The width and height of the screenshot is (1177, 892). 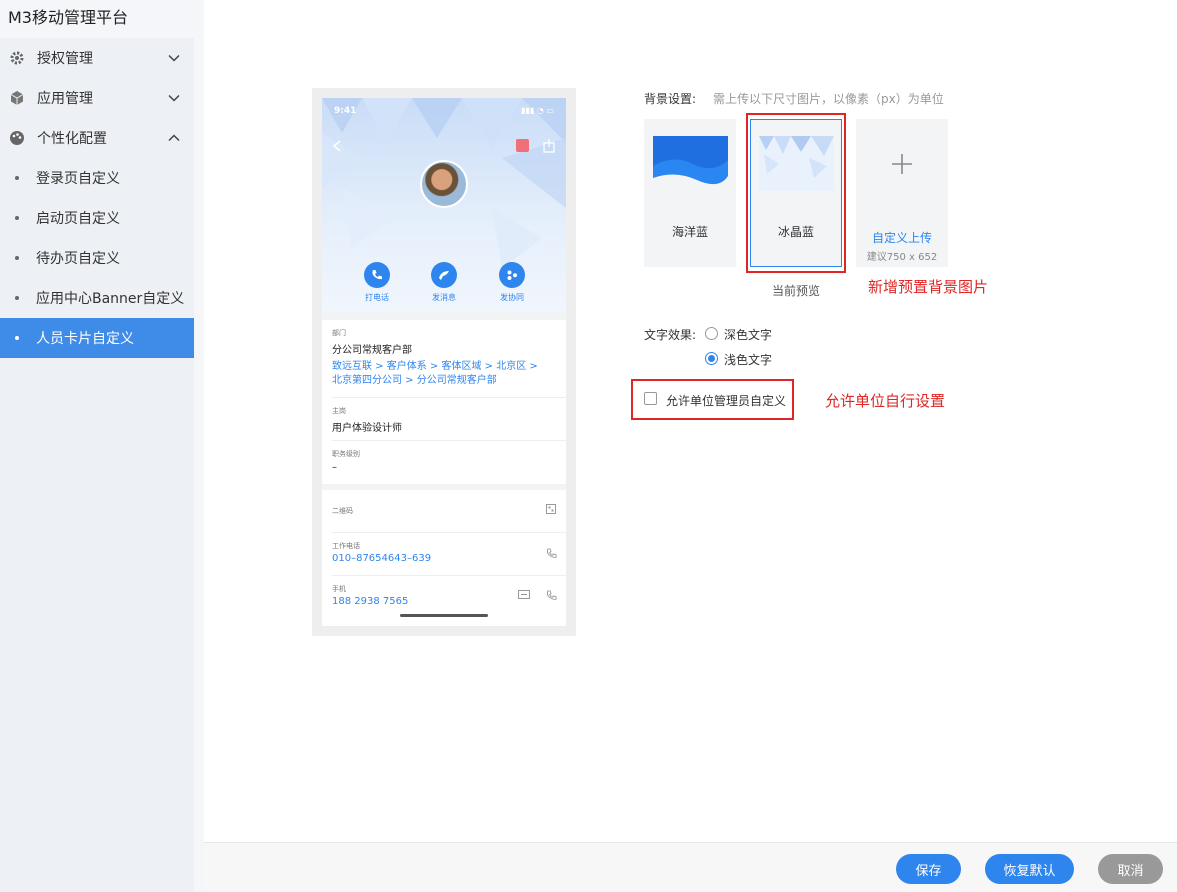 What do you see at coordinates (367, 428) in the screenshot?
I see `field-value: 用户体验设计师` at bounding box center [367, 428].